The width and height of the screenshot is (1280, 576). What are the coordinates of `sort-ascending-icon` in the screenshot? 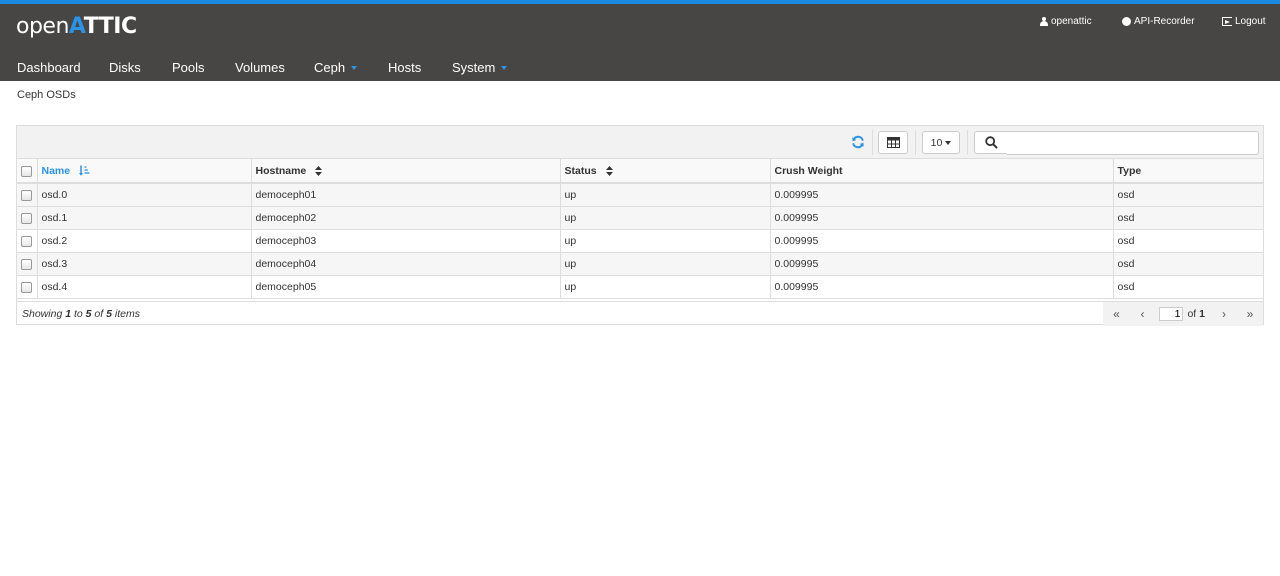 It's located at (84, 171).